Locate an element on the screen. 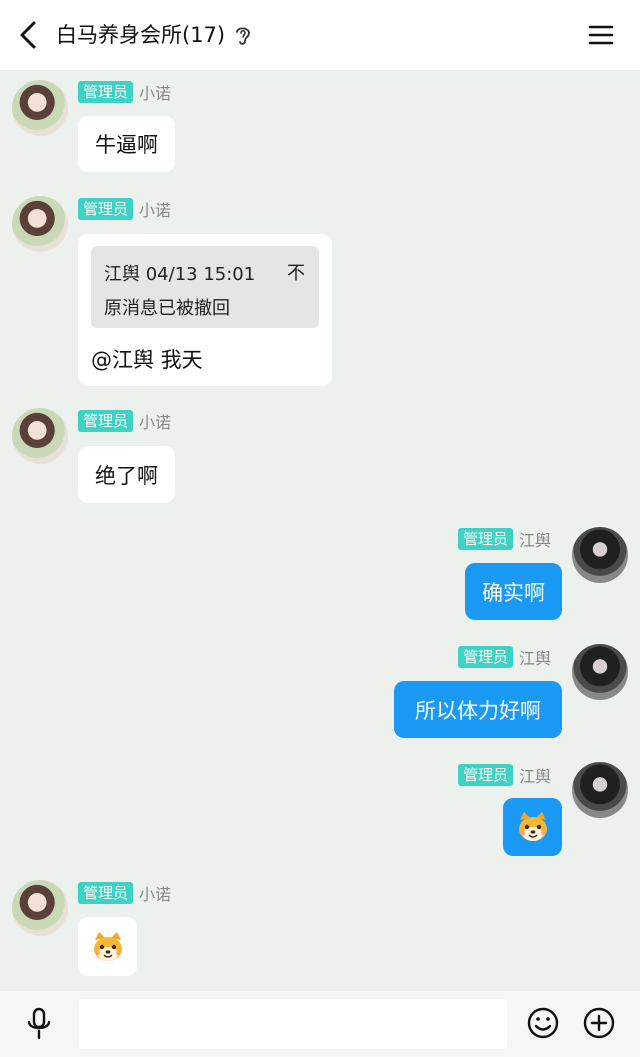 The height and width of the screenshot is (1057, 640). reply-message-bubble: 江舆 04/13 15:01 不 原消息已被撤回 @江舆 我天 is located at coordinates (205, 310).